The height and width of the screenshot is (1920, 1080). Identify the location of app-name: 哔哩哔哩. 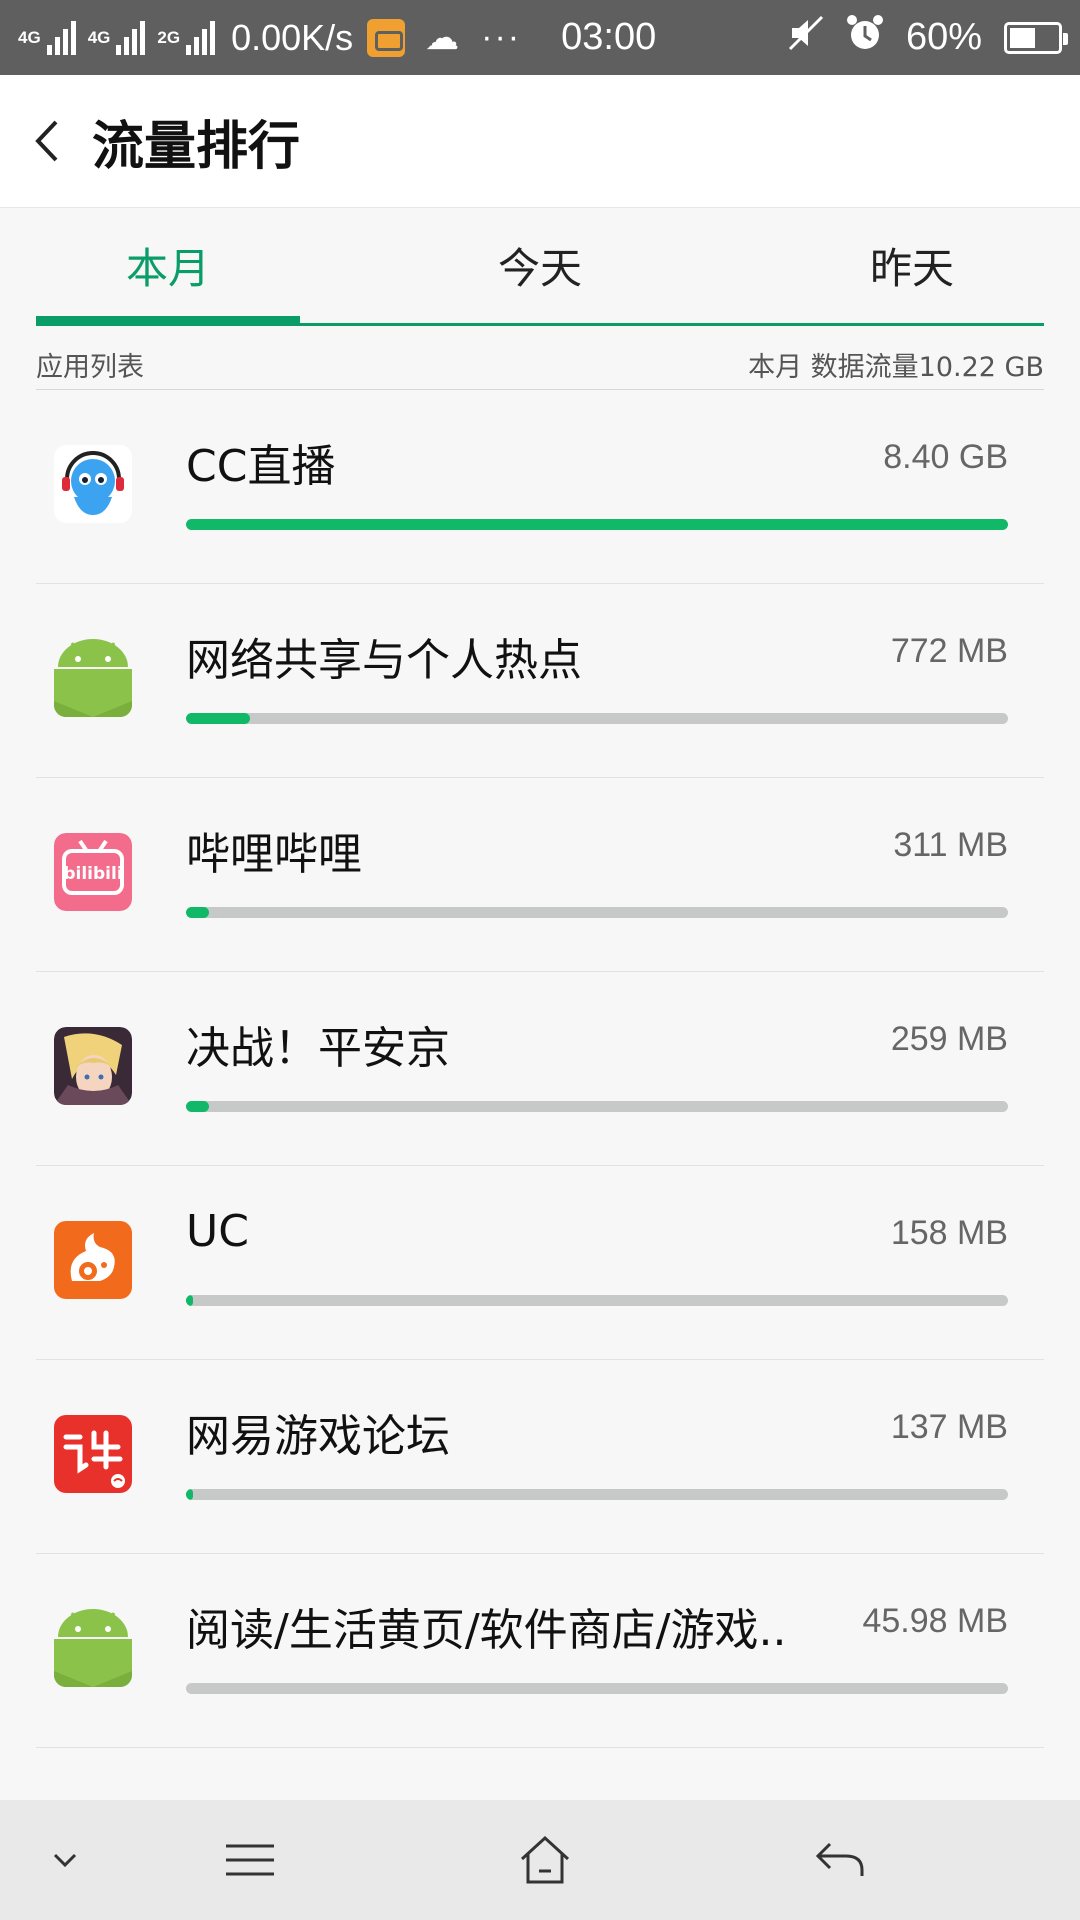
(274, 854).